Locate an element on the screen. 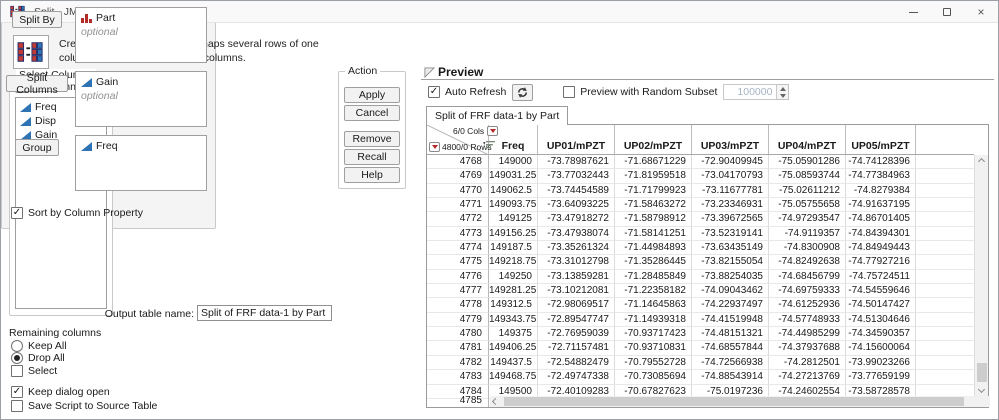 The height and width of the screenshot is (420, 999). cell: -74.41519948 is located at coordinates (730, 320).